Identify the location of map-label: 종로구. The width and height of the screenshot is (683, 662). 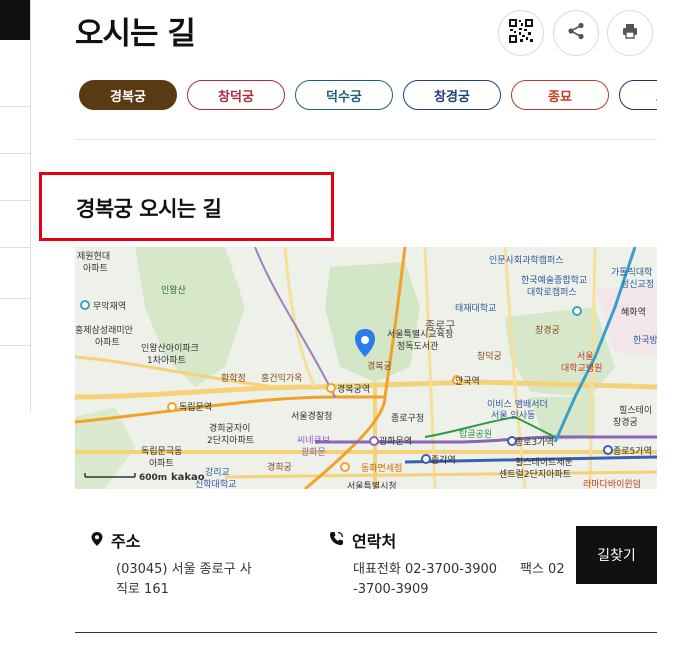
(440, 325).